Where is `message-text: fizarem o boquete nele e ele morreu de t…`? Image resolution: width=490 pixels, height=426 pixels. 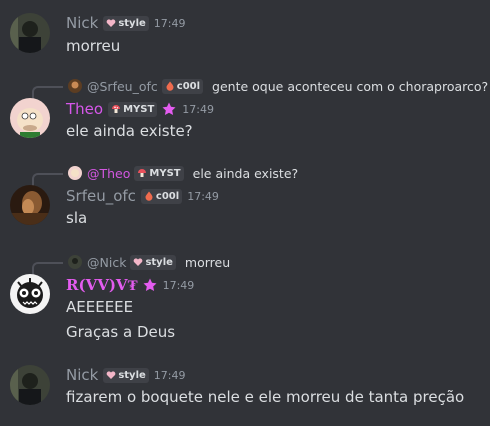 message-text: fizarem o boquete nele e ele morreu de t… is located at coordinates (265, 397).